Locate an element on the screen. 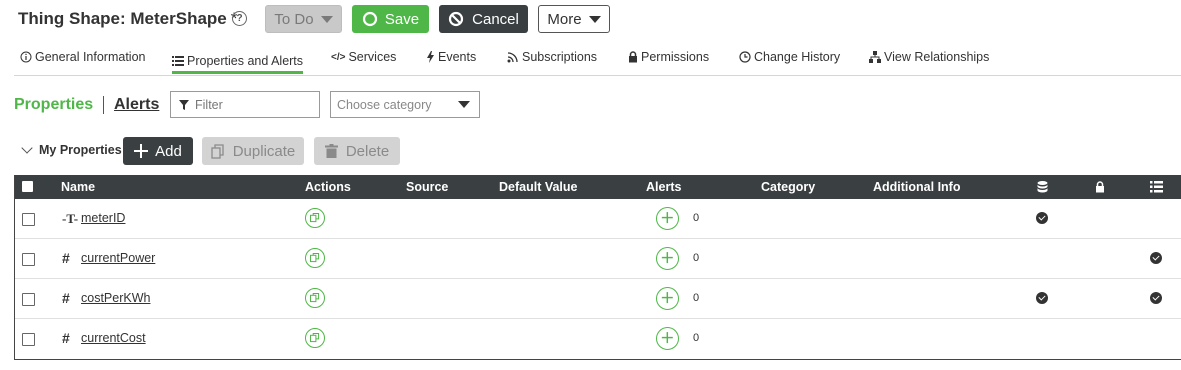 The width and height of the screenshot is (1181, 370). section-label: My Properties is located at coordinates (80, 150).